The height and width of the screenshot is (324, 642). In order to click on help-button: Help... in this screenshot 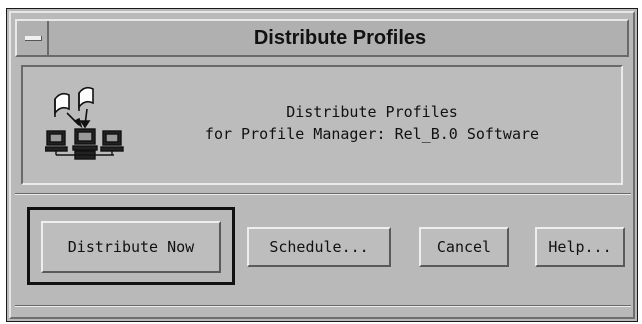, I will do `click(580, 247)`.